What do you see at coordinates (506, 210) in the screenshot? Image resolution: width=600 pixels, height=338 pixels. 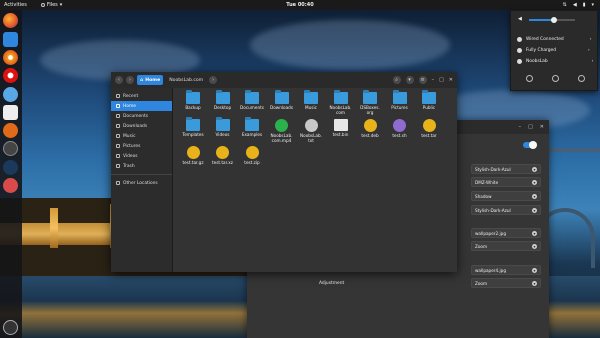 I see `shell-select: Stylish-Dark-Azul ▾` at bounding box center [506, 210].